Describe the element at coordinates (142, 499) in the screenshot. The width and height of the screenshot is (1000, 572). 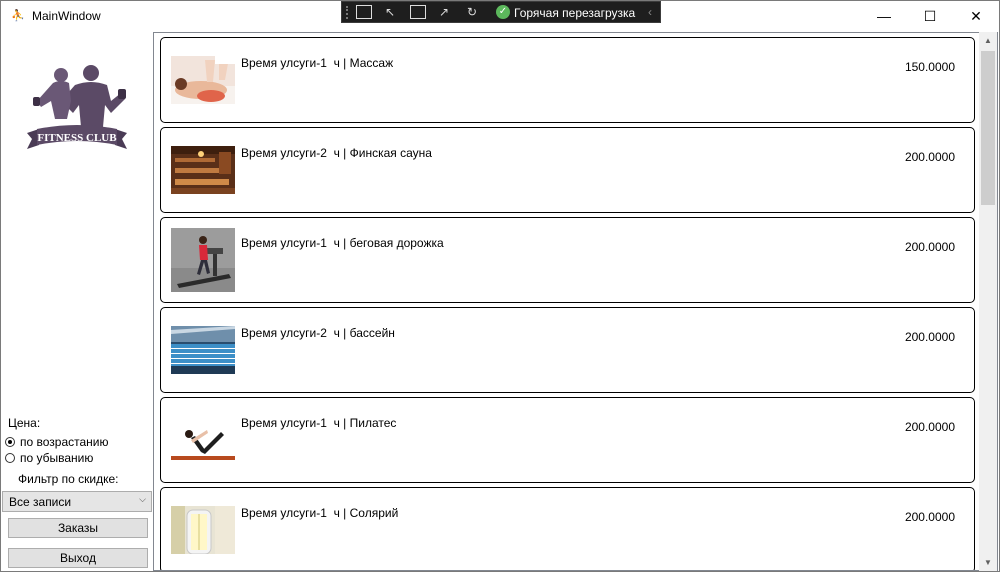
I see `chevron-down-icon: ⌵` at that location.